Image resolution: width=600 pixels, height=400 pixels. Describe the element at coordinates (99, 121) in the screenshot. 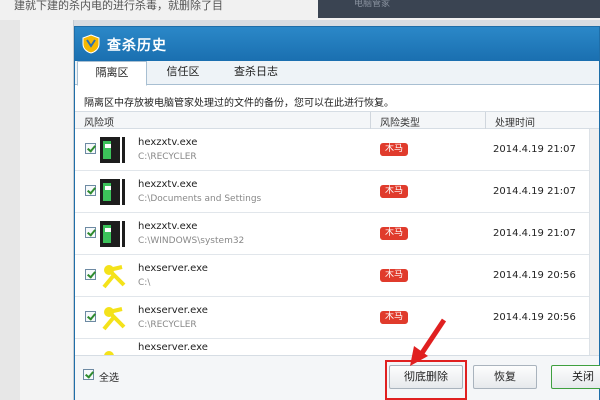

I see `column-header-item: 风险项` at that location.